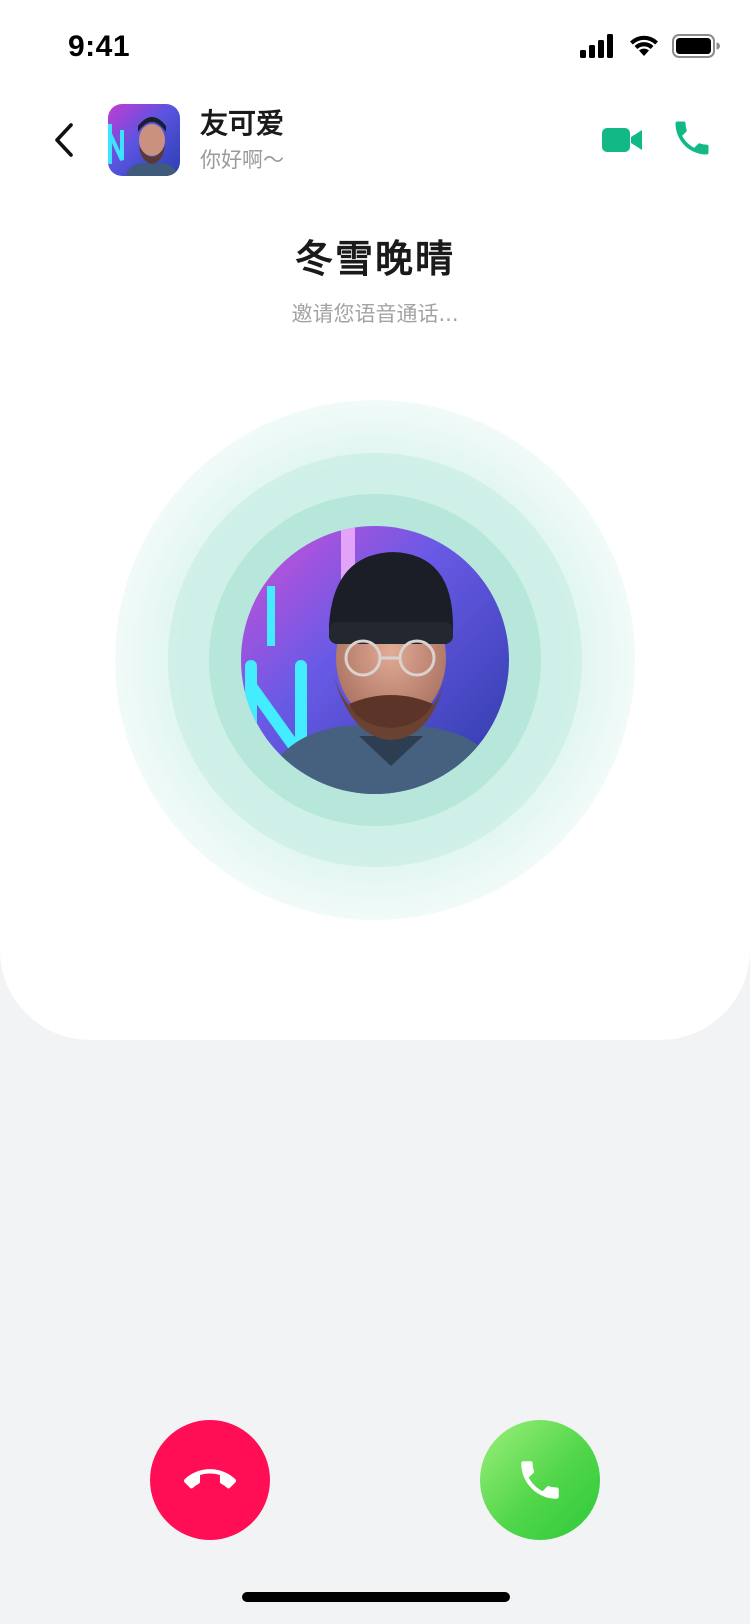  Describe the element at coordinates (144, 140) in the screenshot. I see `contact-avatar` at that location.